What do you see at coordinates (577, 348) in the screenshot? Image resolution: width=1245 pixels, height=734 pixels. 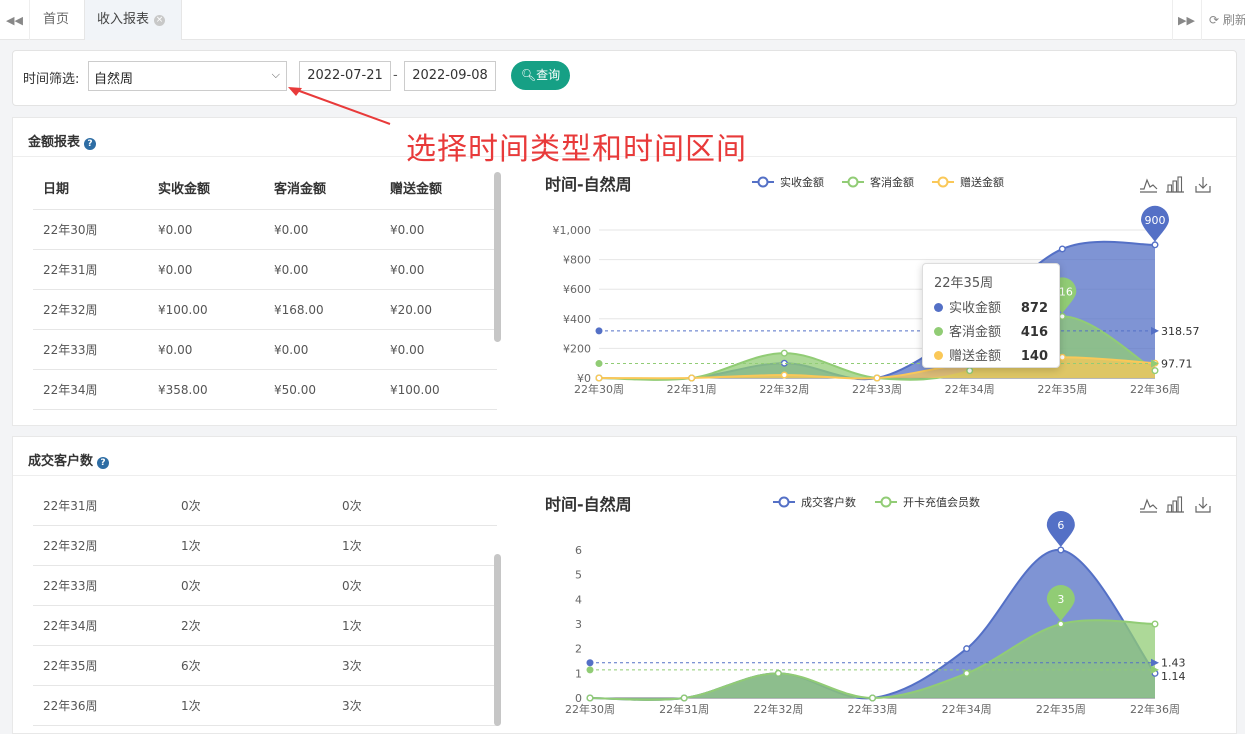 I see `y-tick-label: ¥200` at bounding box center [577, 348].